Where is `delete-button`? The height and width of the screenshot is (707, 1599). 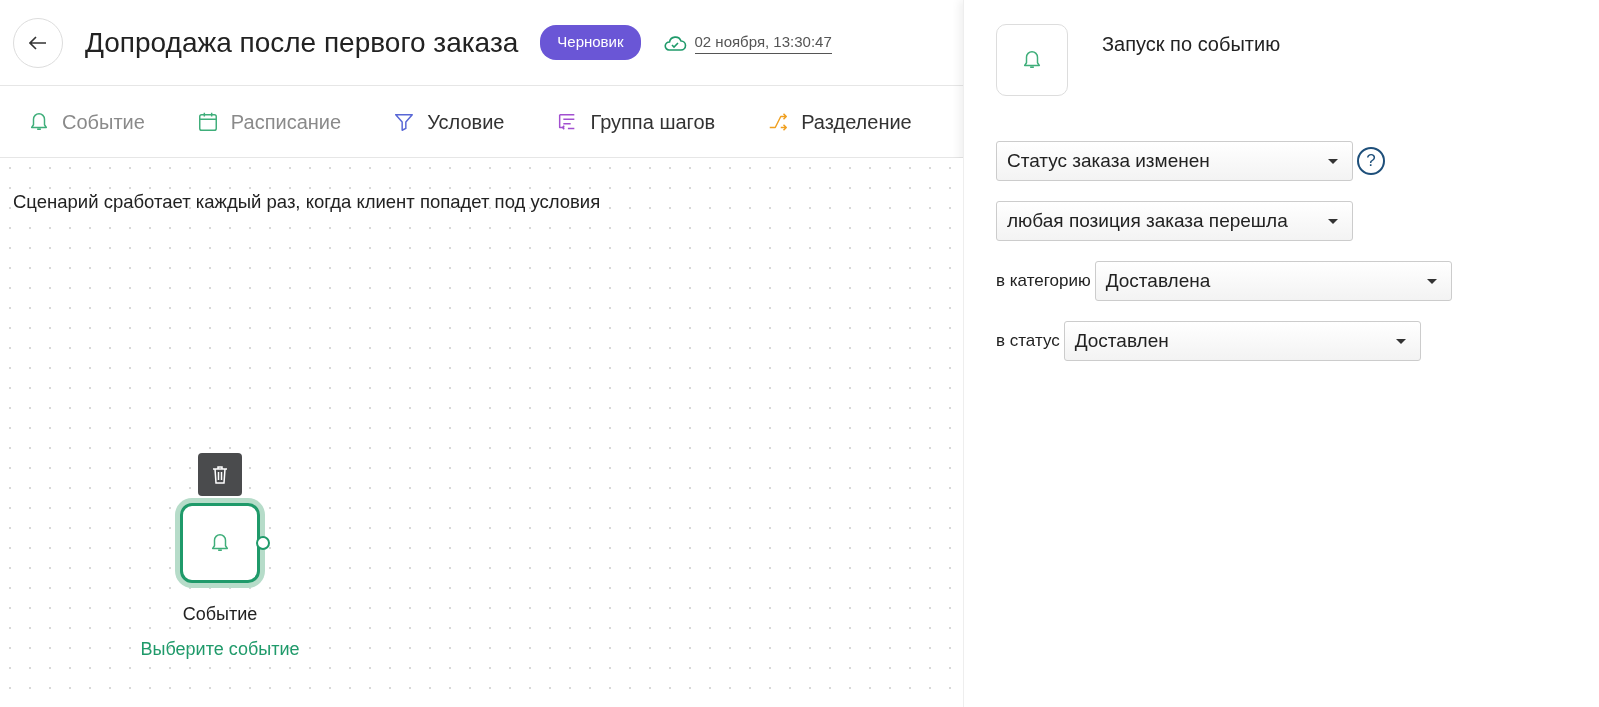 delete-button is located at coordinates (220, 474).